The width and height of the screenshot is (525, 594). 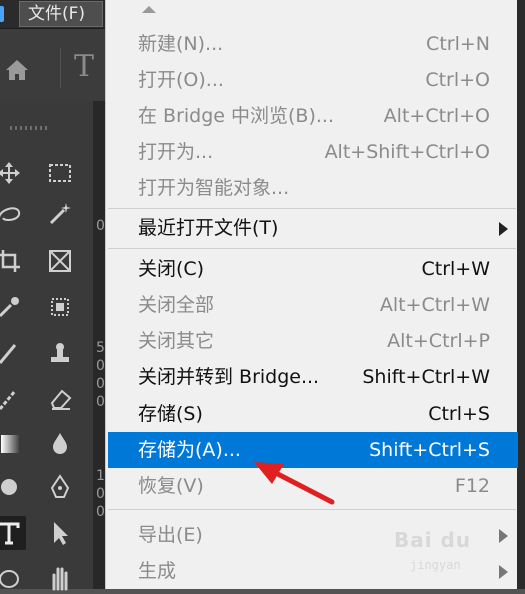 What do you see at coordinates (434, 305) in the screenshot?
I see `menu-item-shortcut: Alt+Ctrl+W` at bounding box center [434, 305].